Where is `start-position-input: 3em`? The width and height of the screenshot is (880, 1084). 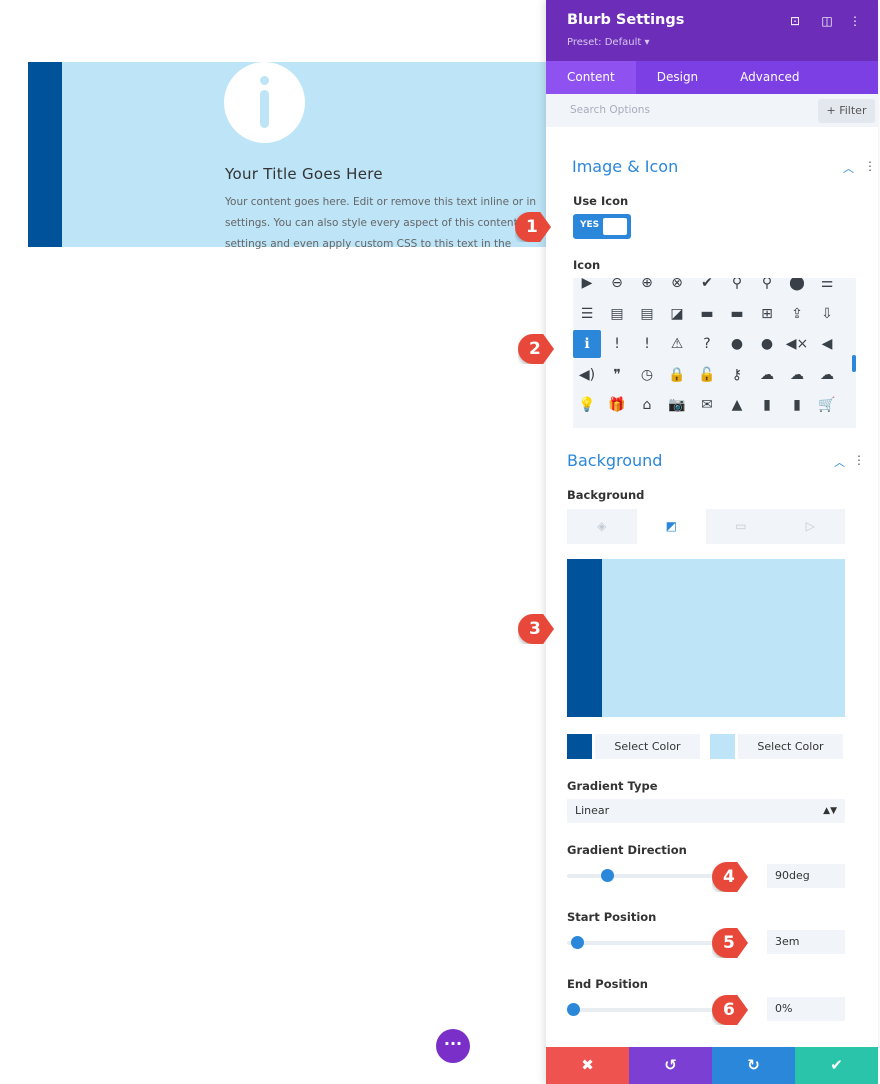
start-position-input: 3em is located at coordinates (806, 942).